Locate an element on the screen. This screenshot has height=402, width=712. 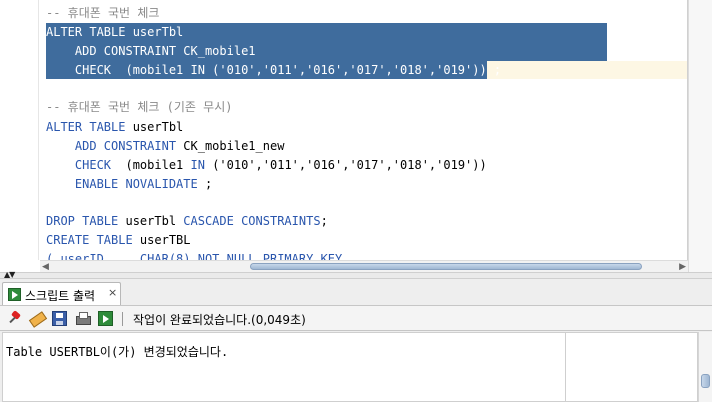
sql-keyword: ADD CONSTRAINT is located at coordinates (111, 146).